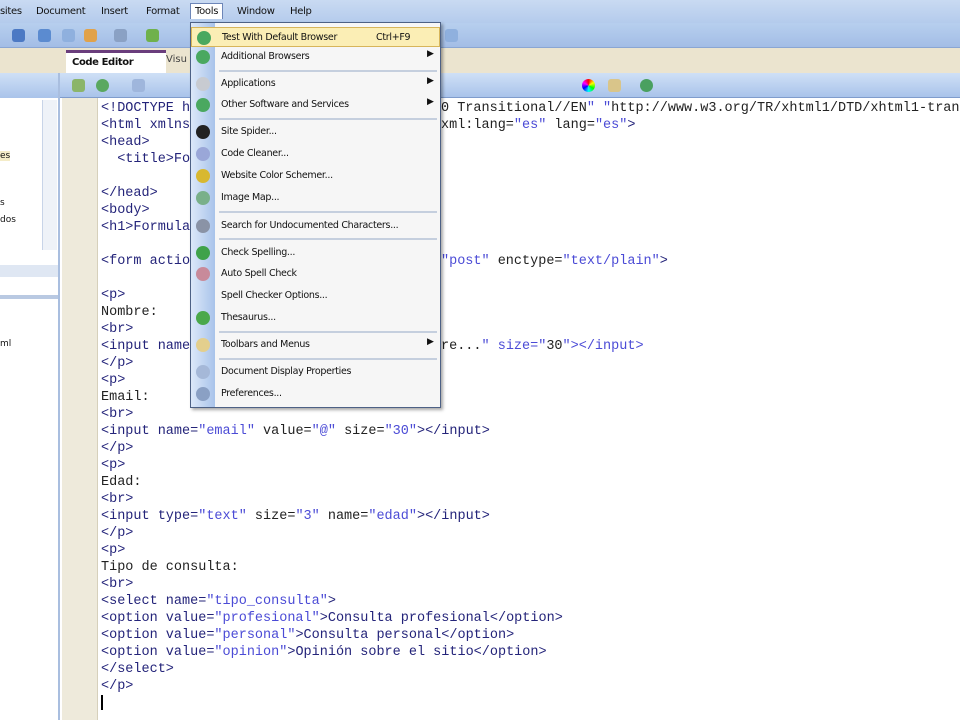  I want to click on tab-visual: Visu, so click(176, 59).